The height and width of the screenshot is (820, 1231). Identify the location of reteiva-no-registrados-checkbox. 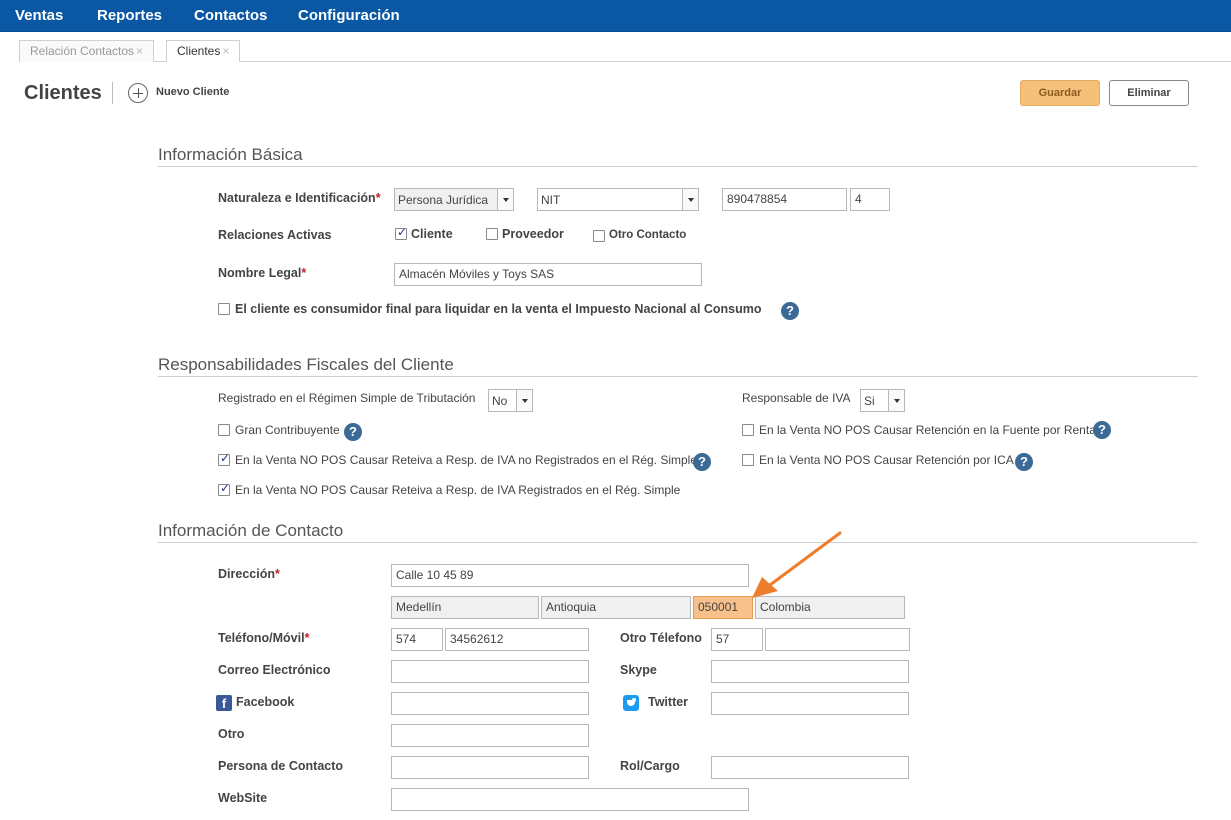
(224, 458).